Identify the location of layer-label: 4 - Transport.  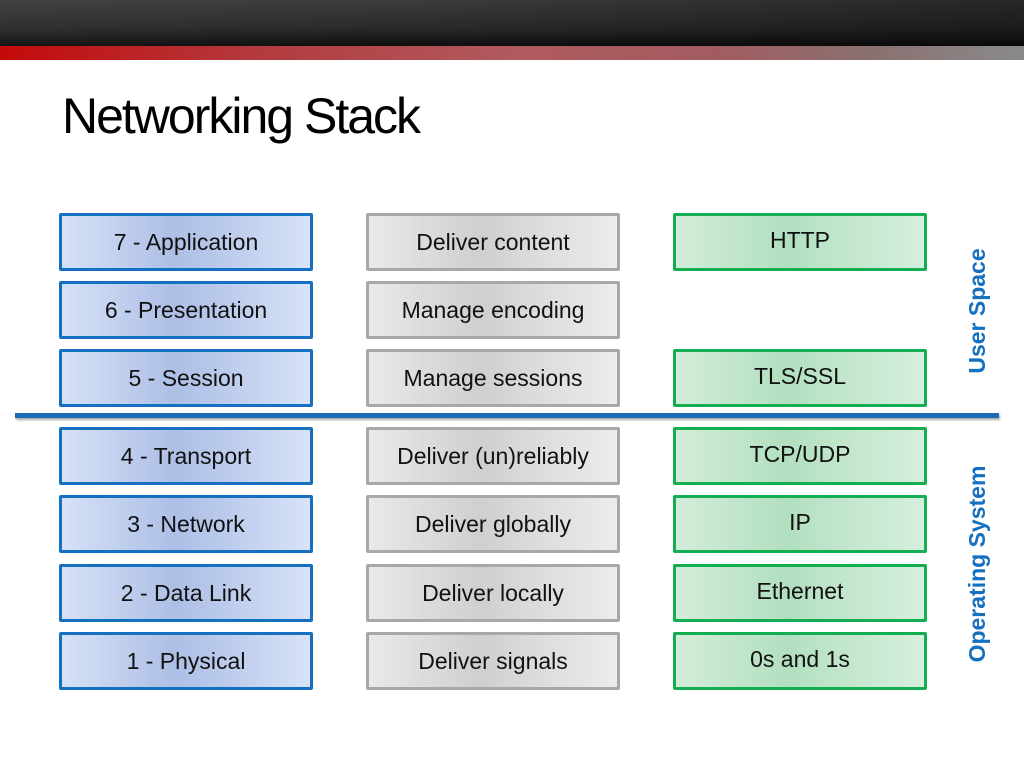
(186, 455).